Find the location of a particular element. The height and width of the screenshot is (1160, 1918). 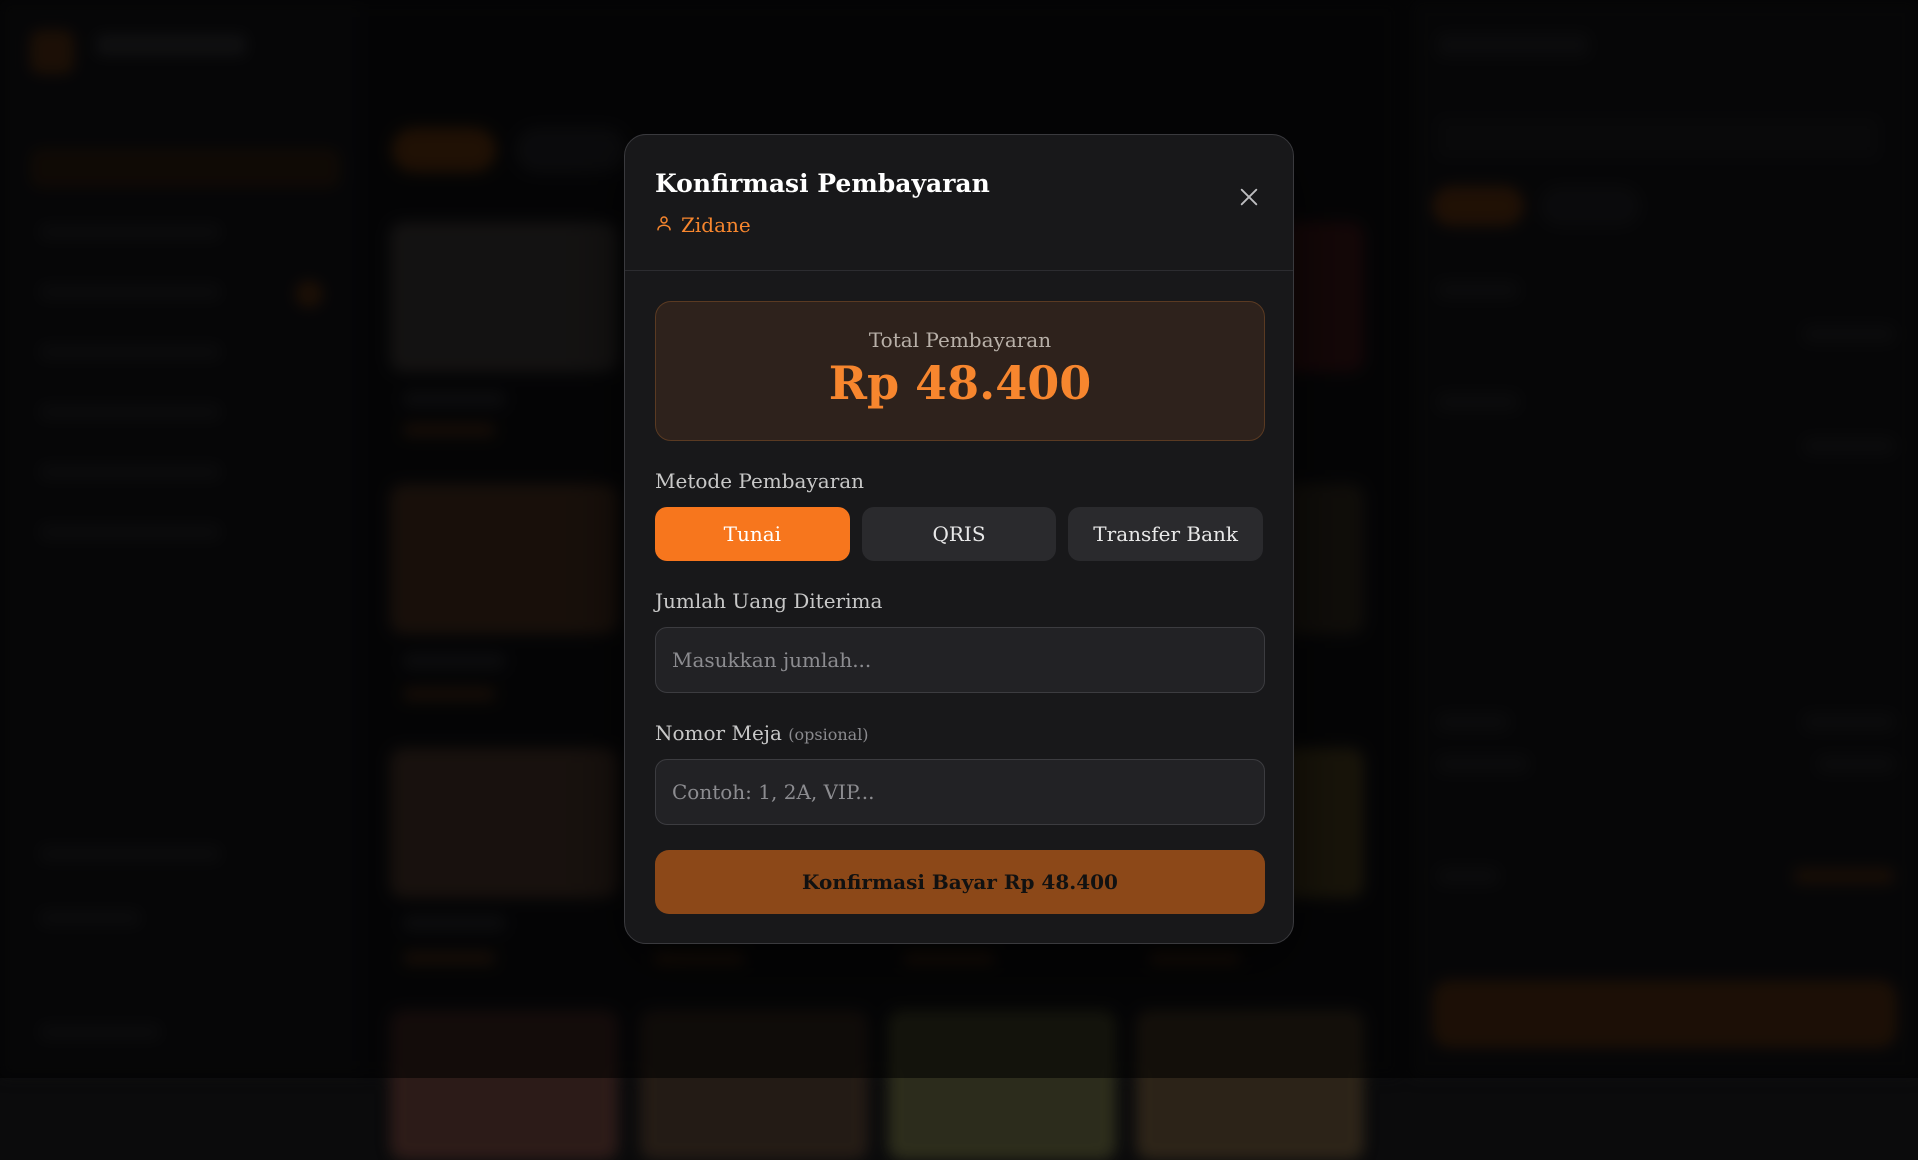

table-number-optional-hint: (opsional) is located at coordinates (828, 734).